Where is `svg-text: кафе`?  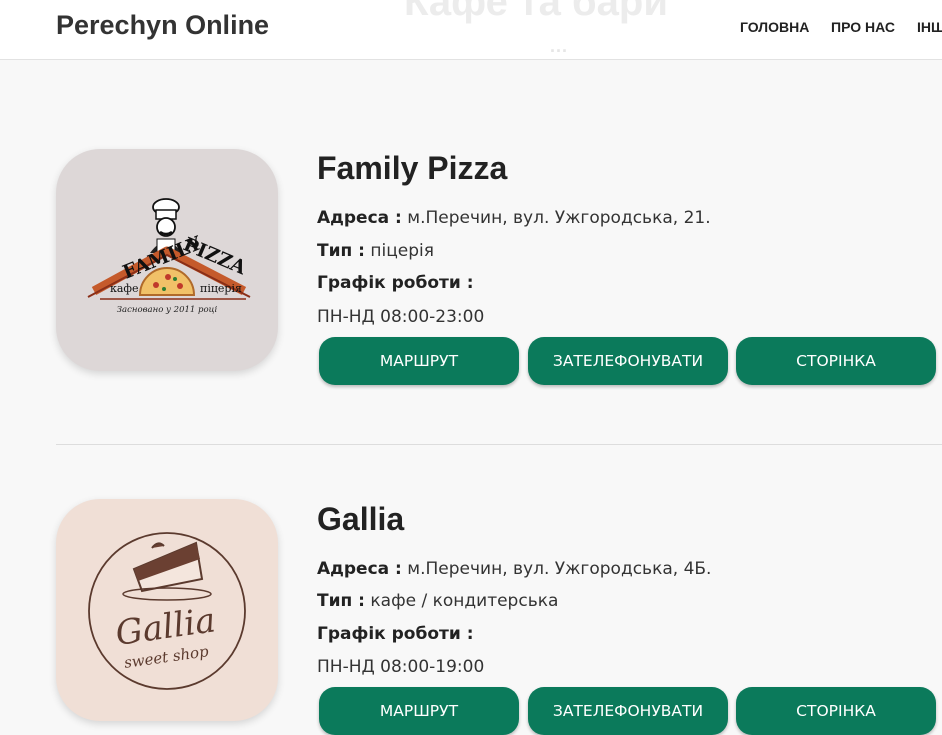
svg-text: кафе is located at coordinates (124, 288).